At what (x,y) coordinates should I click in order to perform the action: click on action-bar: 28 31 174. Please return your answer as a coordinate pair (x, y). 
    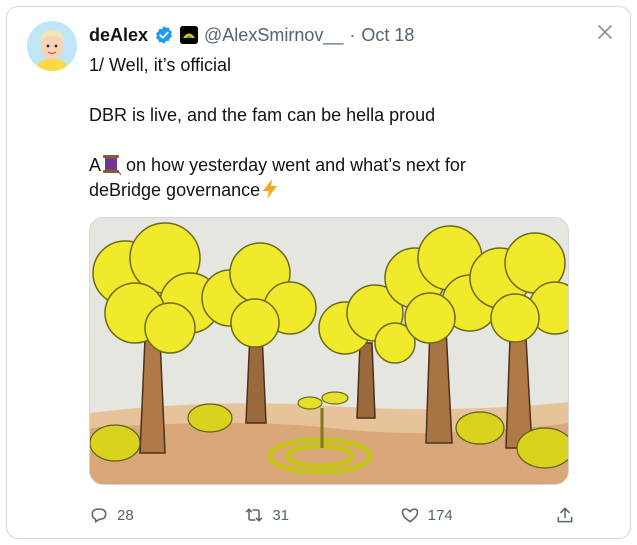
    Looking at the image, I should click on (332, 515).